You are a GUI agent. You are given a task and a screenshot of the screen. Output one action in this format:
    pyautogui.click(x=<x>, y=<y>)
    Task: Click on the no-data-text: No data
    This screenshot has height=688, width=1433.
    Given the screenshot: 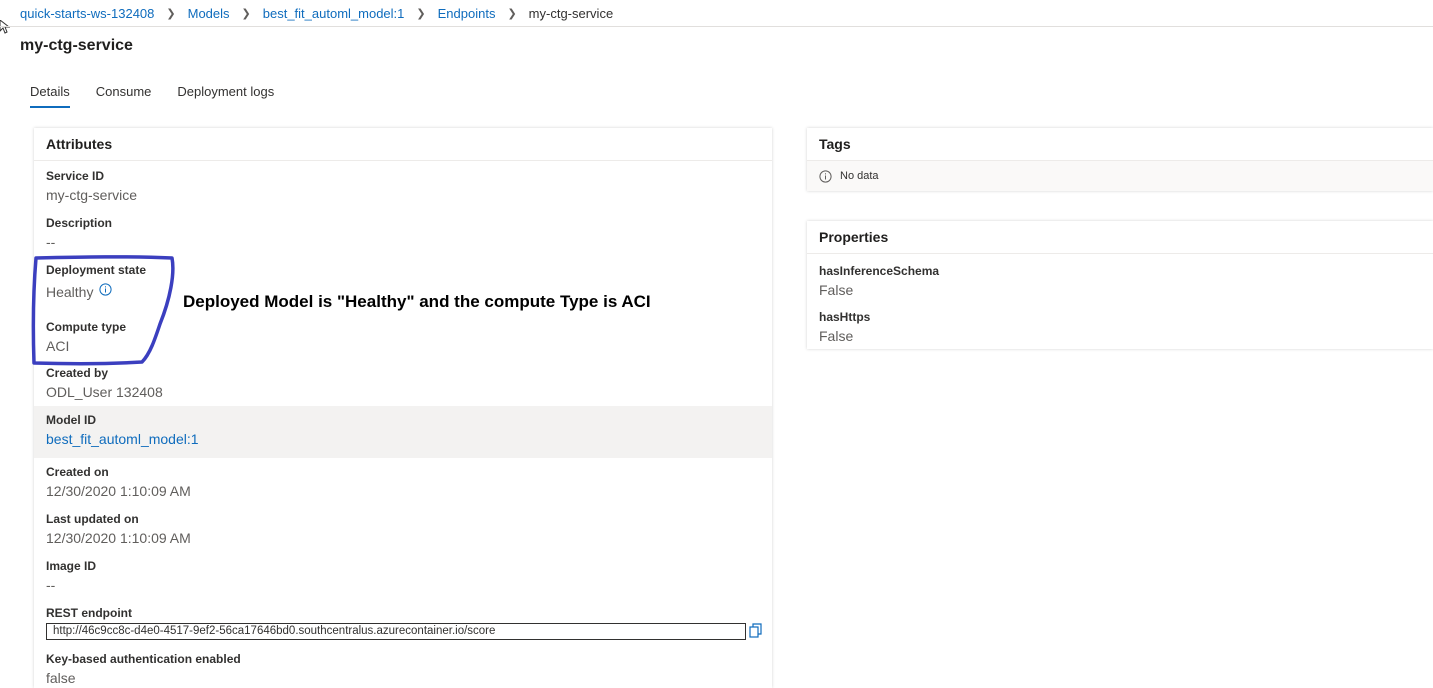 What is the action you would take?
    pyautogui.click(x=859, y=176)
    